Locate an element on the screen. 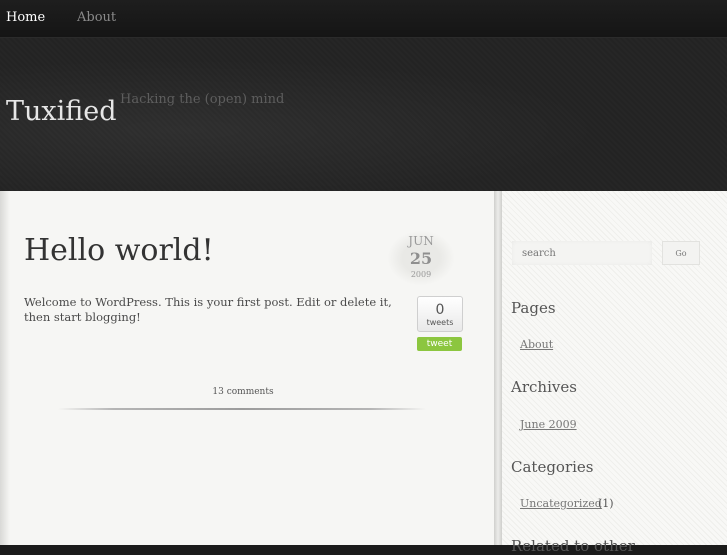  post-separator is located at coordinates (242, 409).